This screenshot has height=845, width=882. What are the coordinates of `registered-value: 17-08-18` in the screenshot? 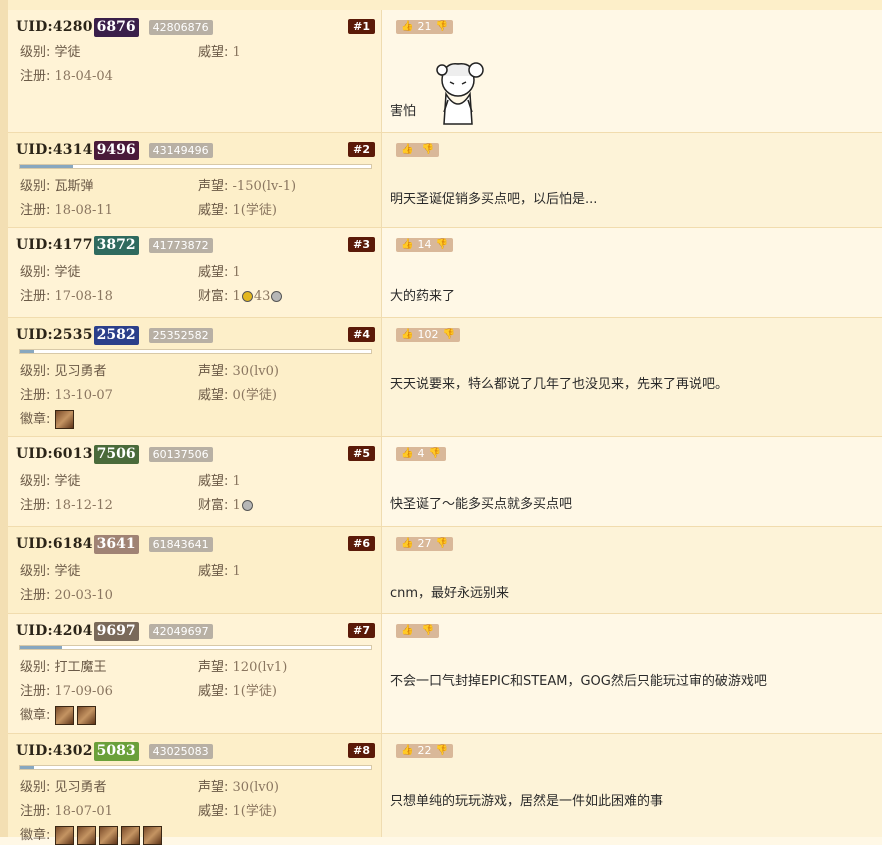 It's located at (83, 296).